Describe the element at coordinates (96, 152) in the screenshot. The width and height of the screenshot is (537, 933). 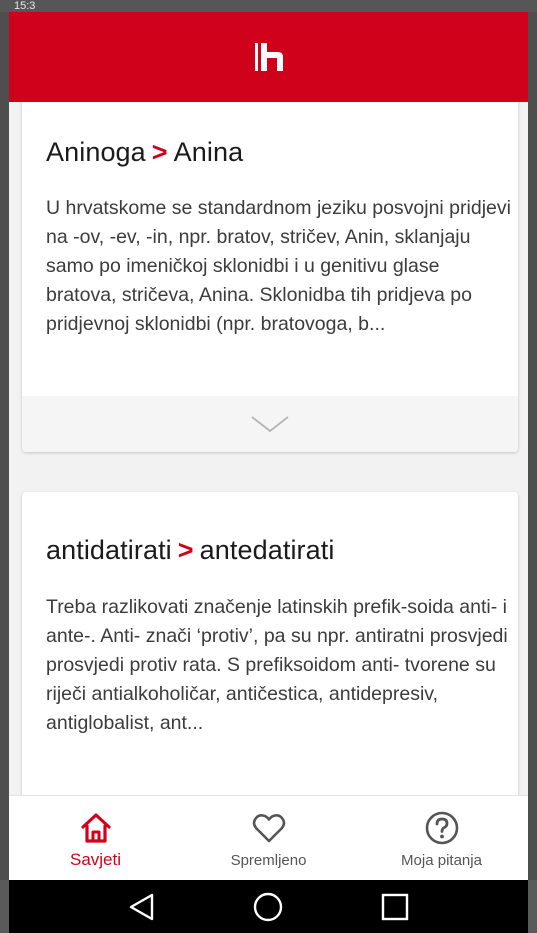
I see `title-incorrect: Aninoga` at that location.